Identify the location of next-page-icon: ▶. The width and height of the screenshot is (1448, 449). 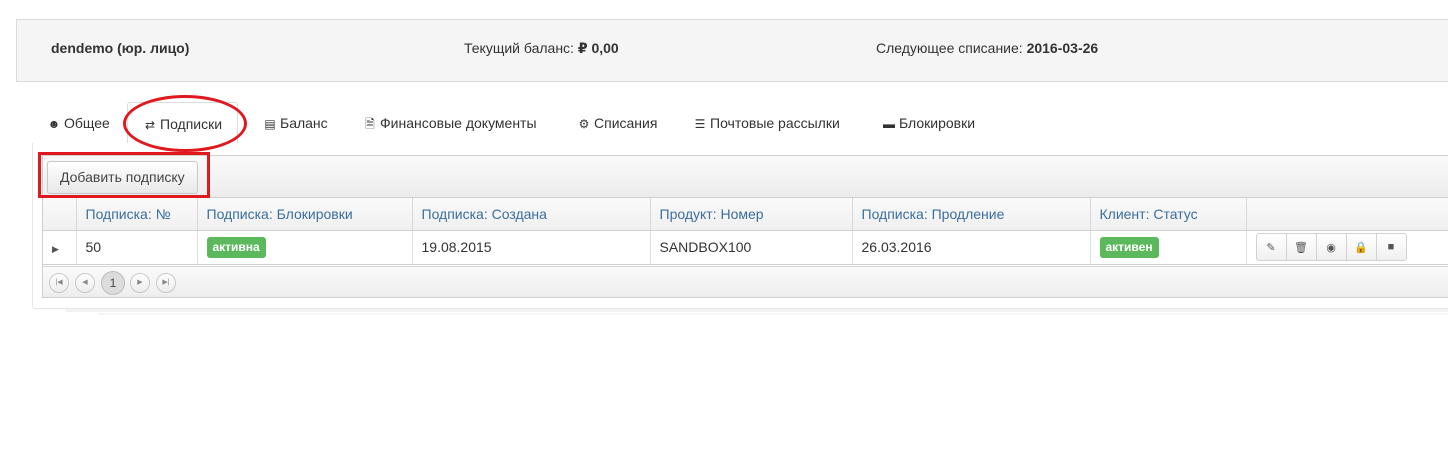
(140, 283).